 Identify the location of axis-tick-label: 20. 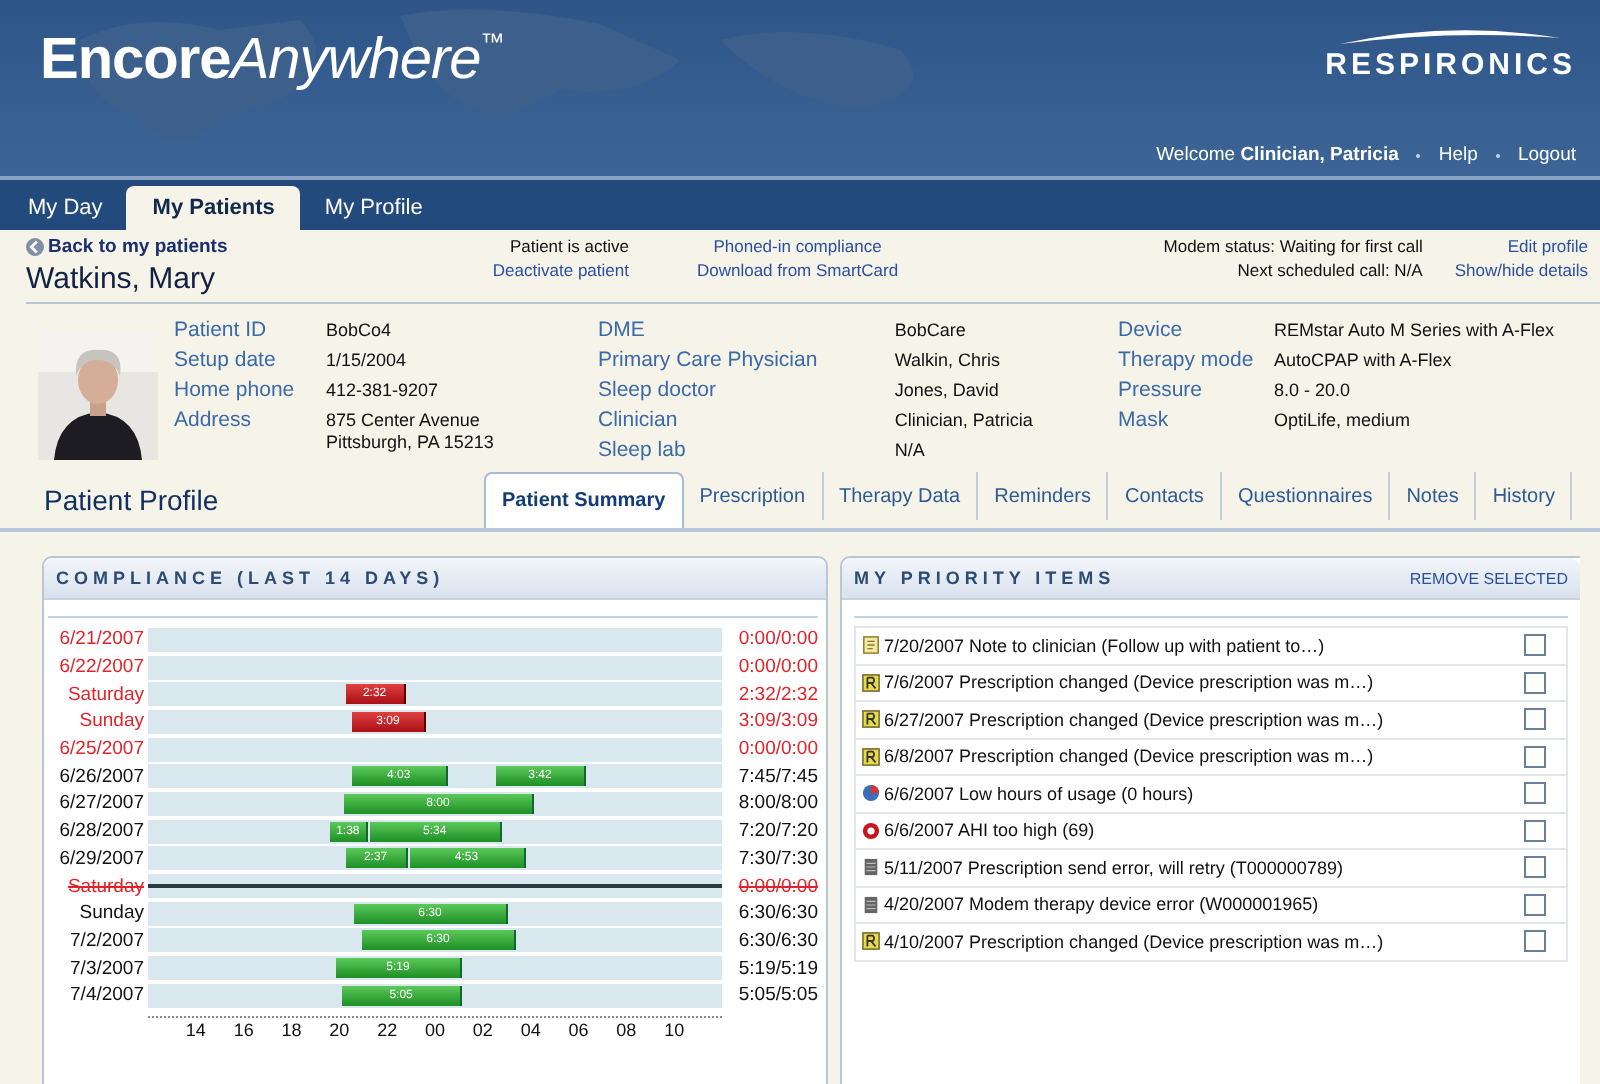
(339, 1029).